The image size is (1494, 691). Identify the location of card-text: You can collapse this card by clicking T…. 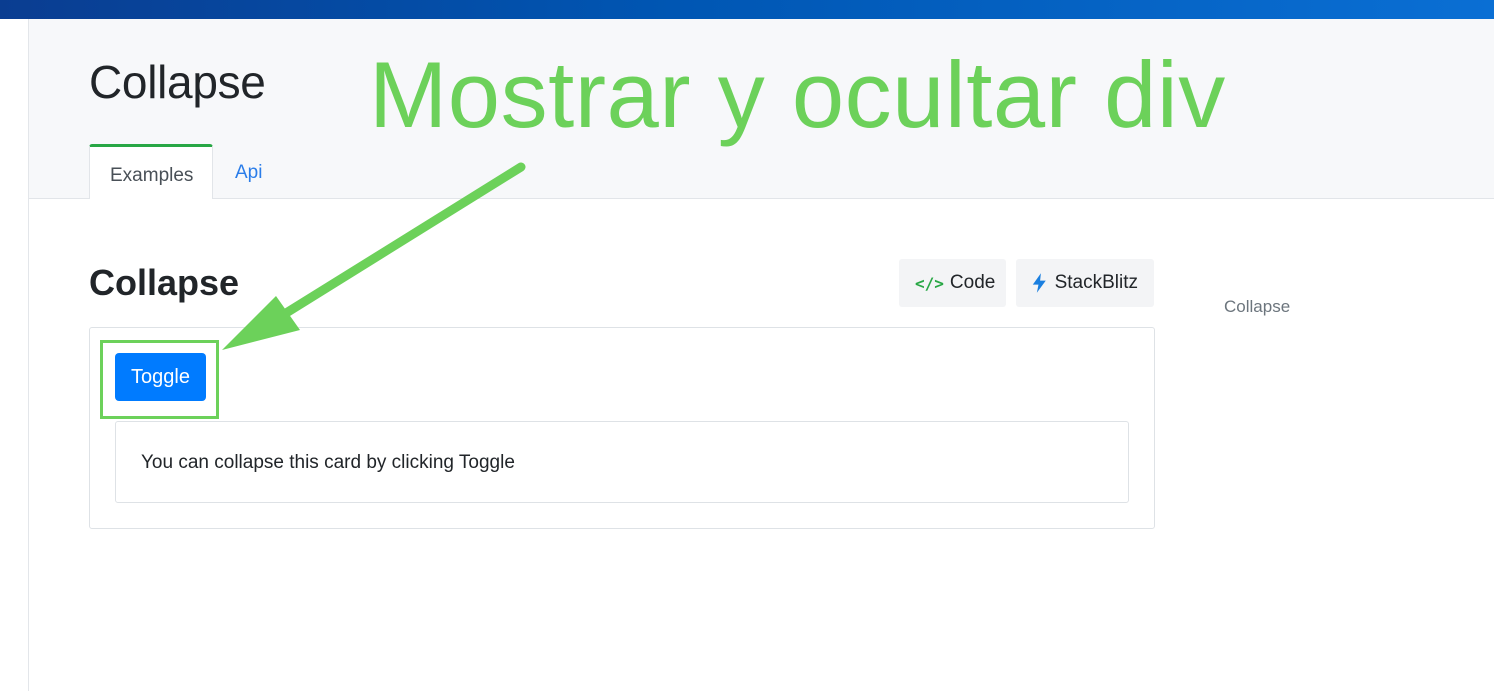
(328, 462).